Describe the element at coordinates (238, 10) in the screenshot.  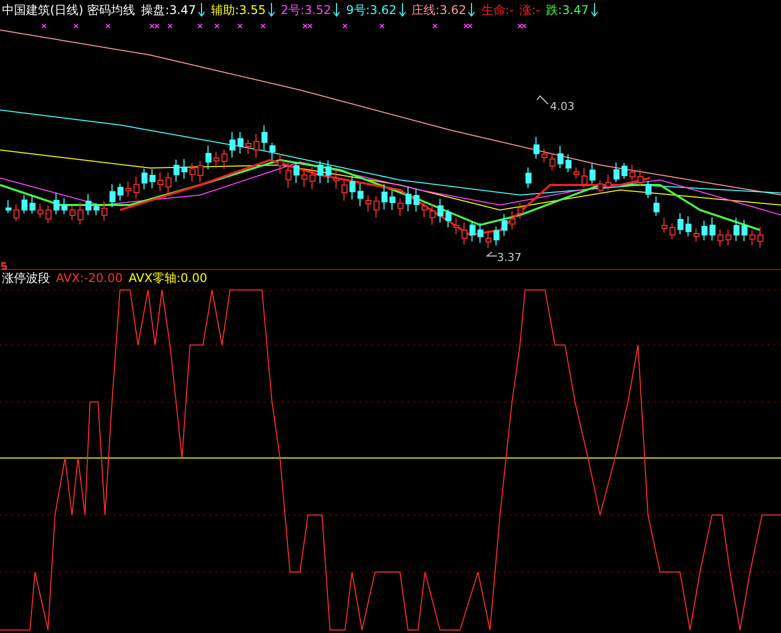
I see `indicator-value: 辅助:3.55` at that location.